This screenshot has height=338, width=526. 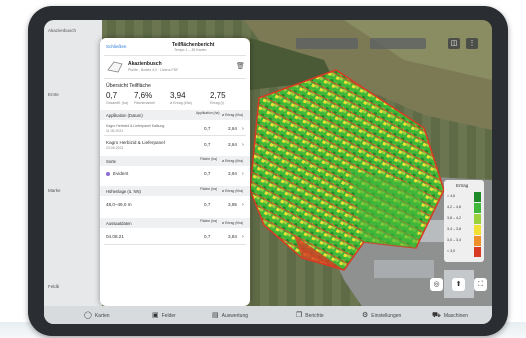 What do you see at coordinates (115, 236) in the screenshot?
I see `row-name: 04.08.21` at bounding box center [115, 236].